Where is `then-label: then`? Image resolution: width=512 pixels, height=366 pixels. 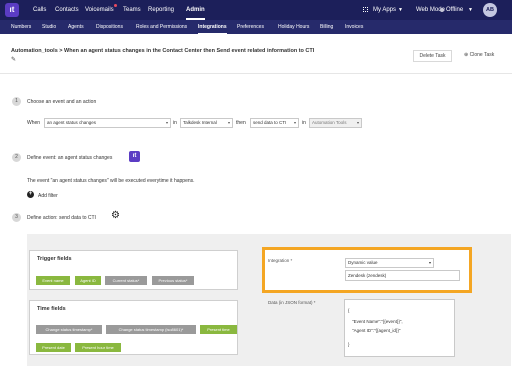
then-label: then is located at coordinates (241, 123).